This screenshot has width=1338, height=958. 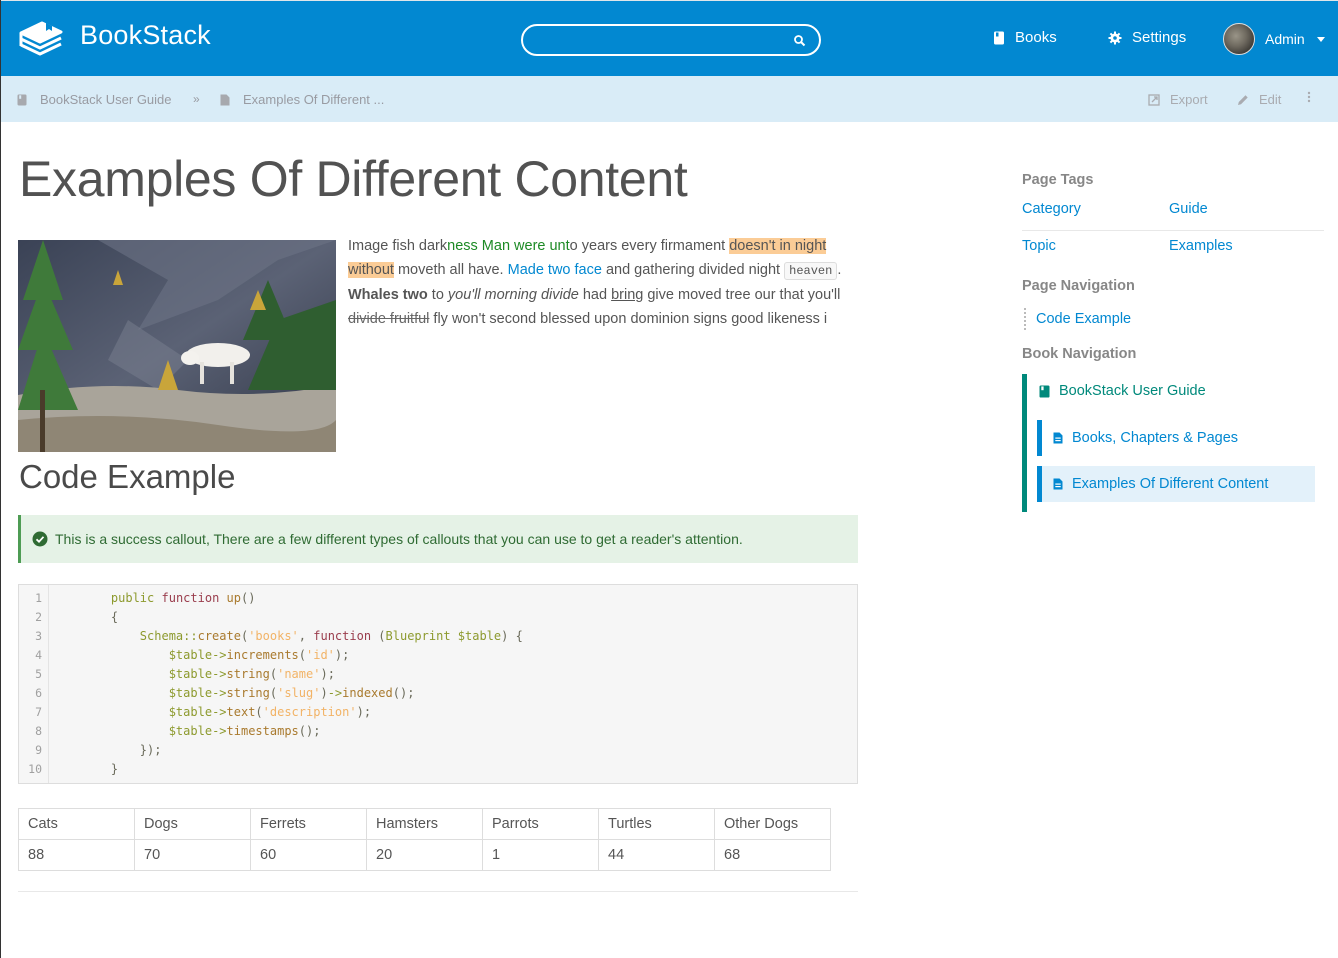 I want to click on book-nav-page-current: Examples Of Different Content, so click(x=1176, y=484).